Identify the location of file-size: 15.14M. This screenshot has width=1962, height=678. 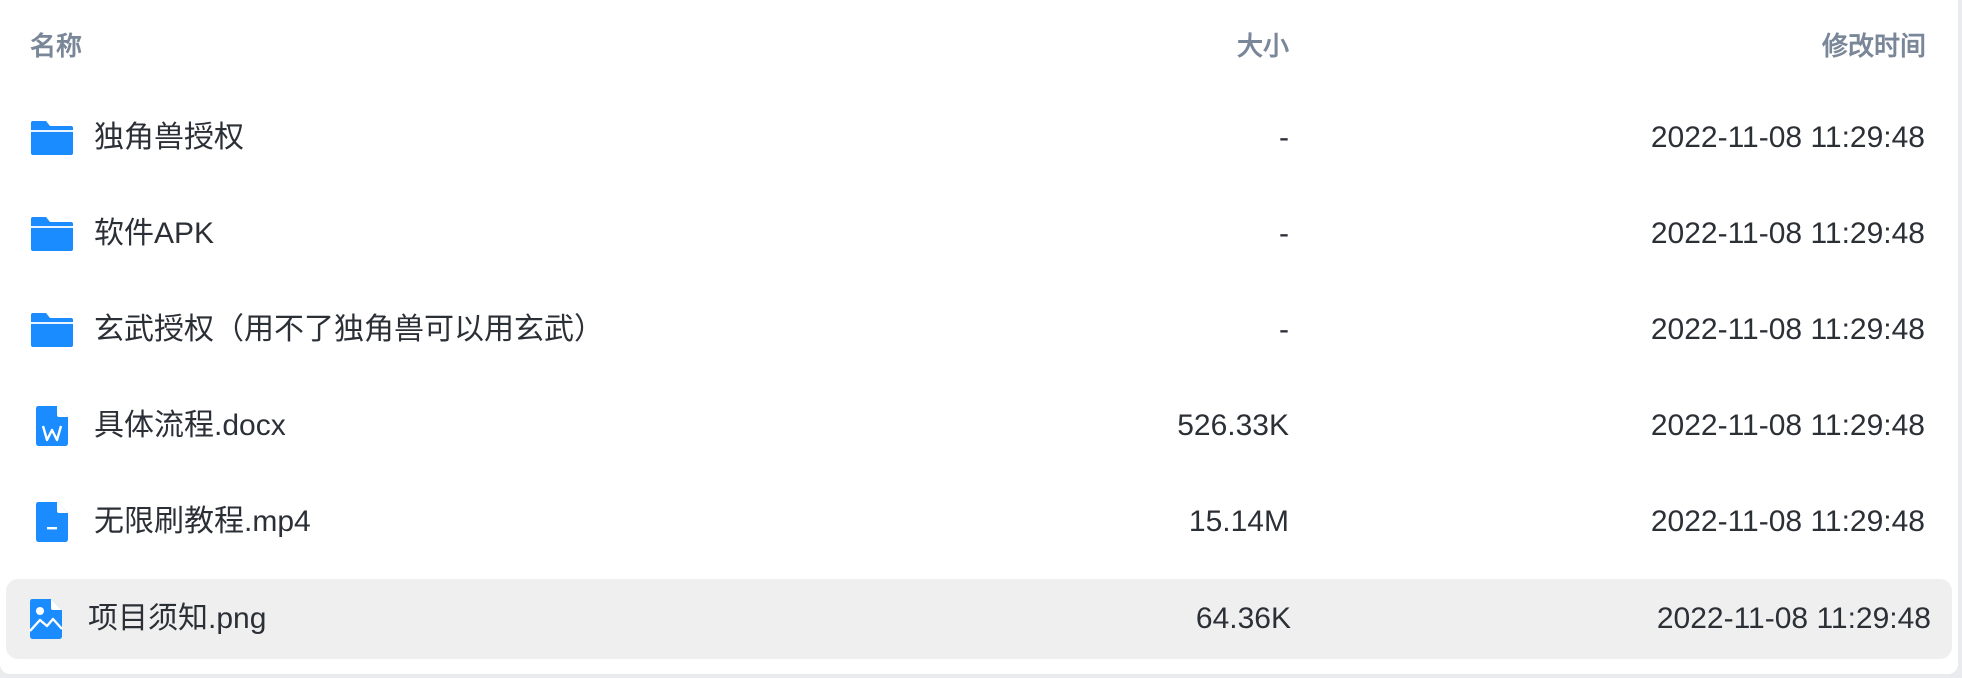
(1238, 521).